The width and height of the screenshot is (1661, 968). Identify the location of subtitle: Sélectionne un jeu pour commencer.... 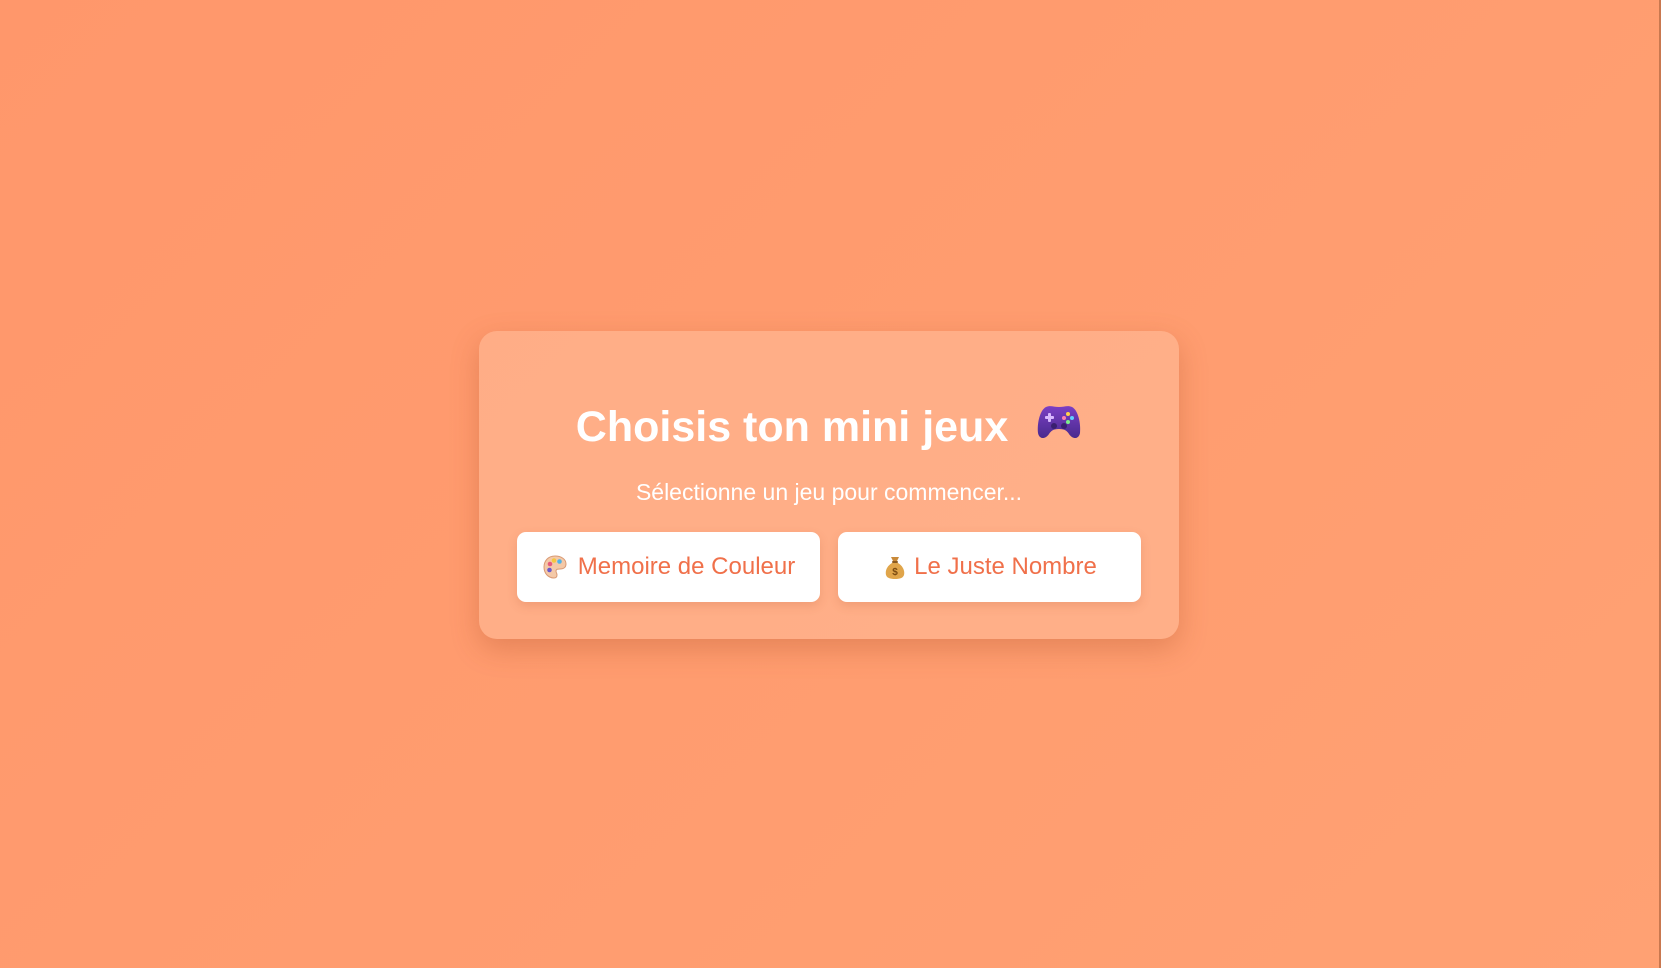
(829, 492).